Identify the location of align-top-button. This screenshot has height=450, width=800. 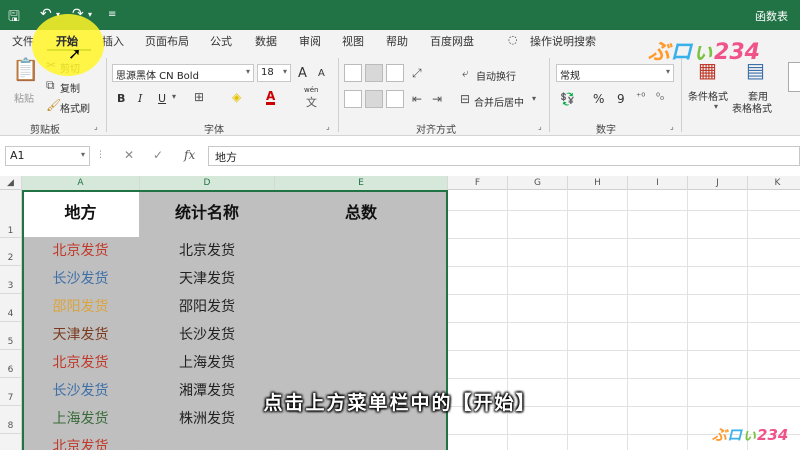
(353, 73).